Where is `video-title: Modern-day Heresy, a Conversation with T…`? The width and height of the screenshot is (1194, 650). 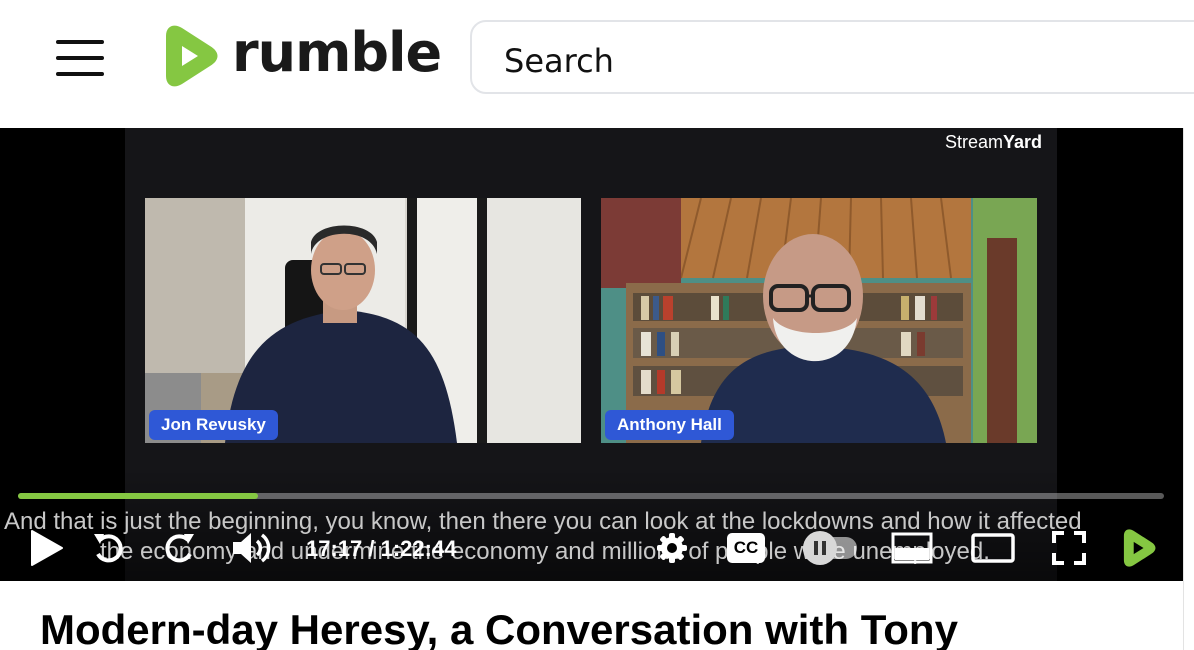 video-title: Modern-day Heresy, a Conversation with T… is located at coordinates (499, 628).